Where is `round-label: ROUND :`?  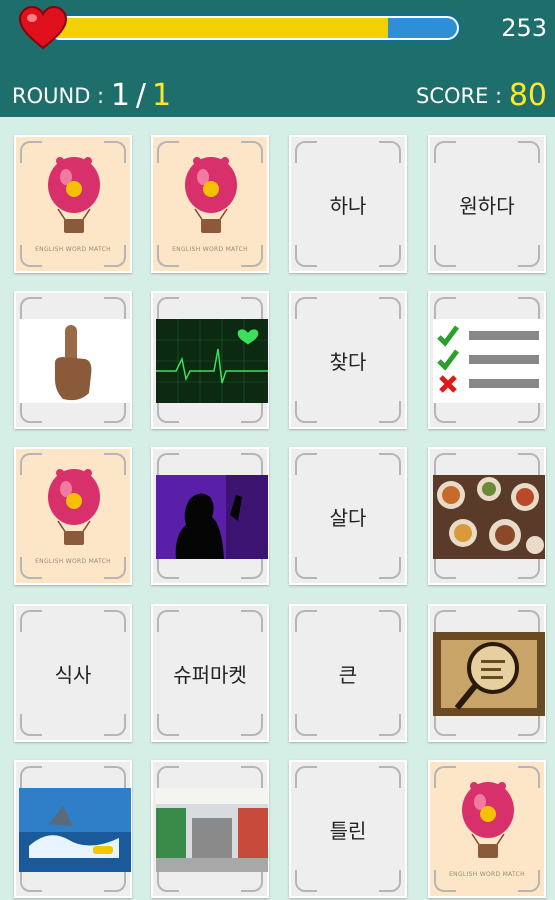
round-label: ROUND : is located at coordinates (58, 96).